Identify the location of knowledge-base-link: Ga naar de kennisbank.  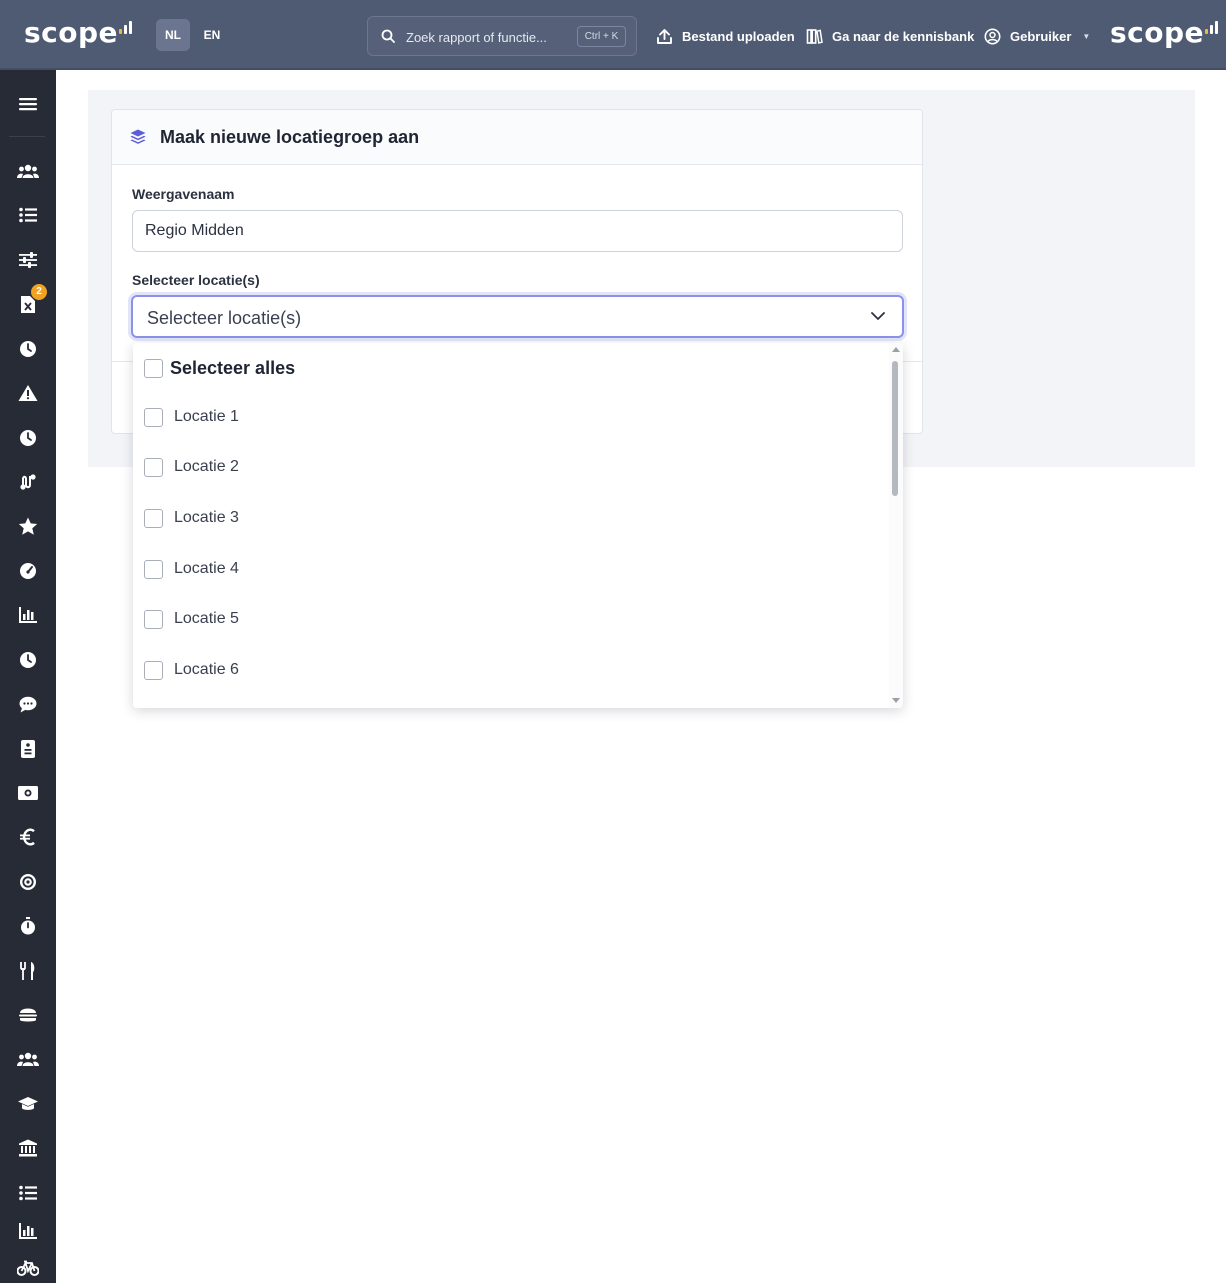
(890, 36).